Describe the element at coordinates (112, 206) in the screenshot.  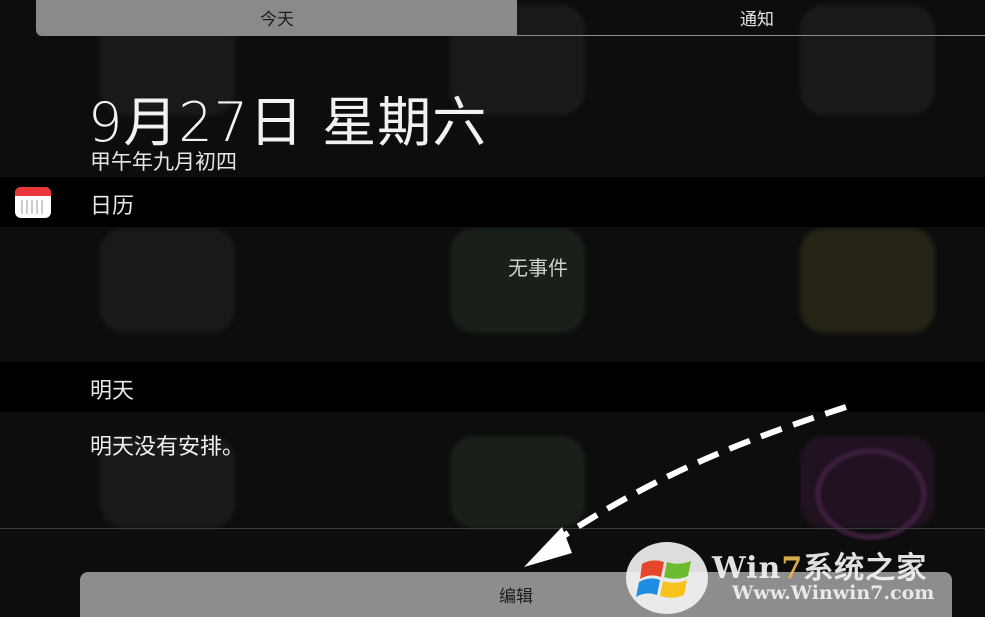
I see `calendar-section-title: 日历` at that location.